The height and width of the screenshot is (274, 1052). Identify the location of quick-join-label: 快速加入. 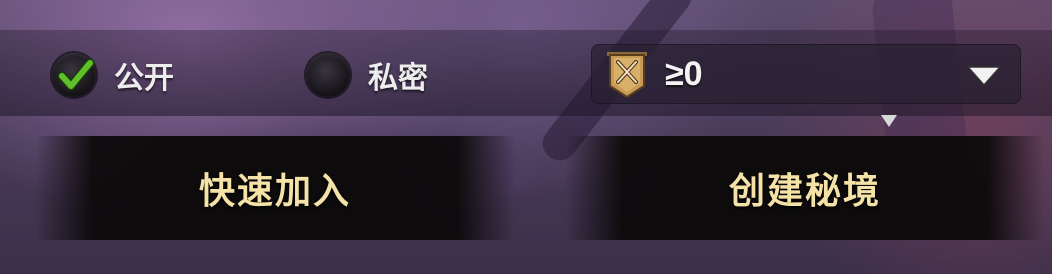
(274, 191).